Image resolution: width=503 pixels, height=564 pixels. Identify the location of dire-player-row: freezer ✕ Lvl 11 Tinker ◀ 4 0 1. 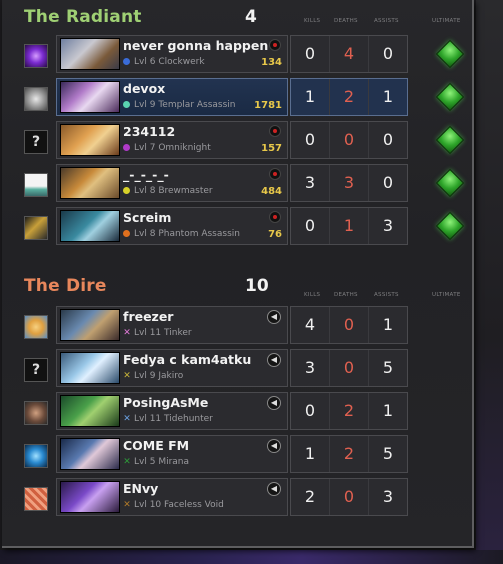
(238, 325).